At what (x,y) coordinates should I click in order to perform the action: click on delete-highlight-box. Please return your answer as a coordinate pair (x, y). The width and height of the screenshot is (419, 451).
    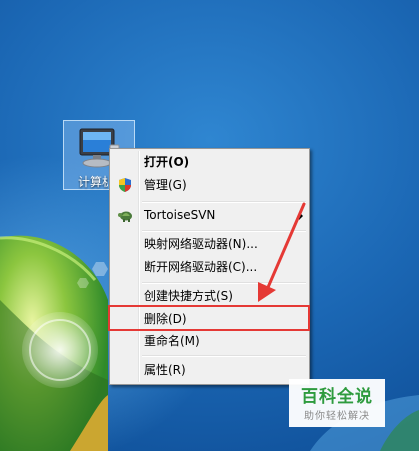
    Looking at the image, I should click on (209, 318).